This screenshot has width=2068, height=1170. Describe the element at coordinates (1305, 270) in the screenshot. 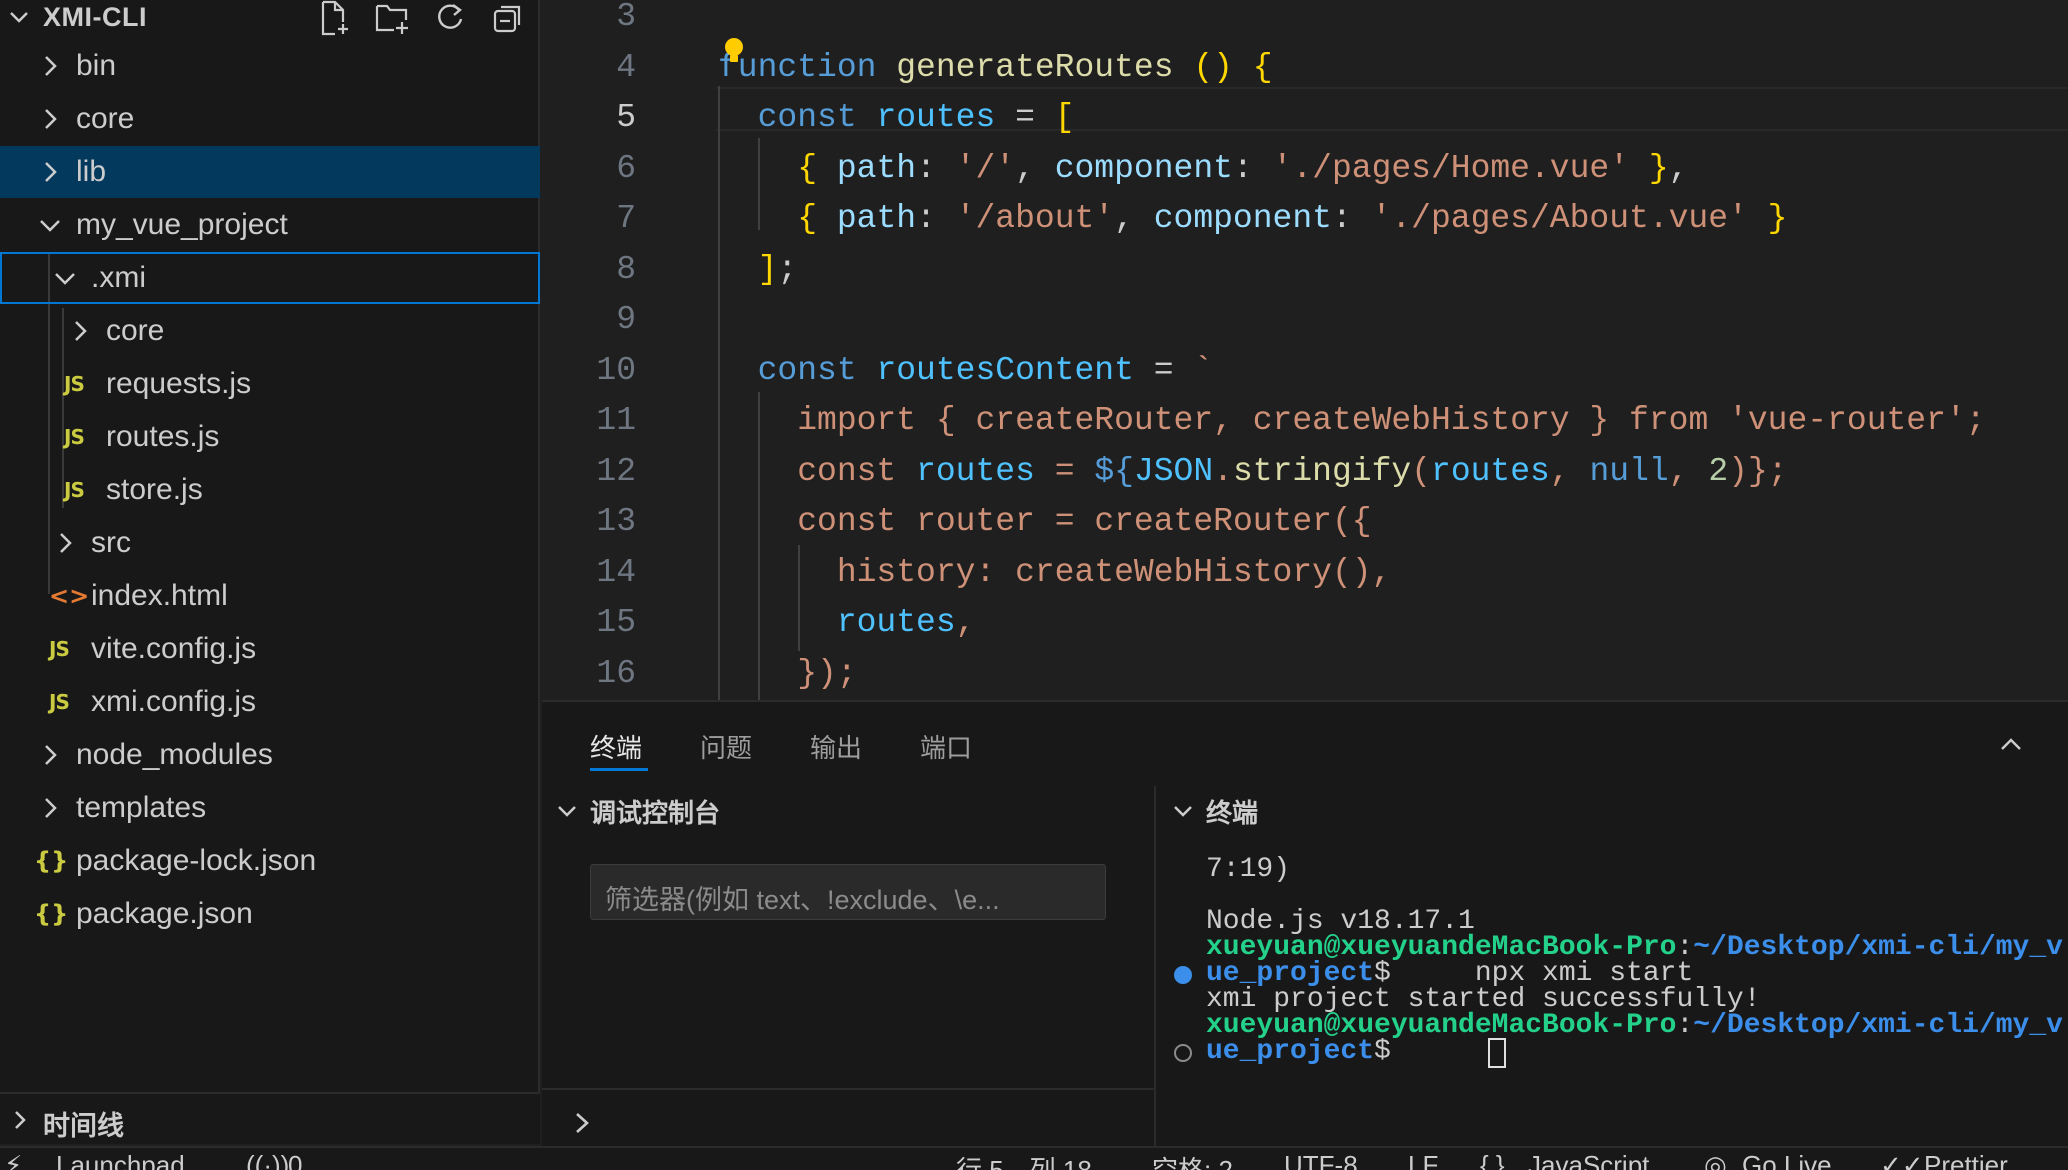

I see `code-line: 8 ];` at that location.